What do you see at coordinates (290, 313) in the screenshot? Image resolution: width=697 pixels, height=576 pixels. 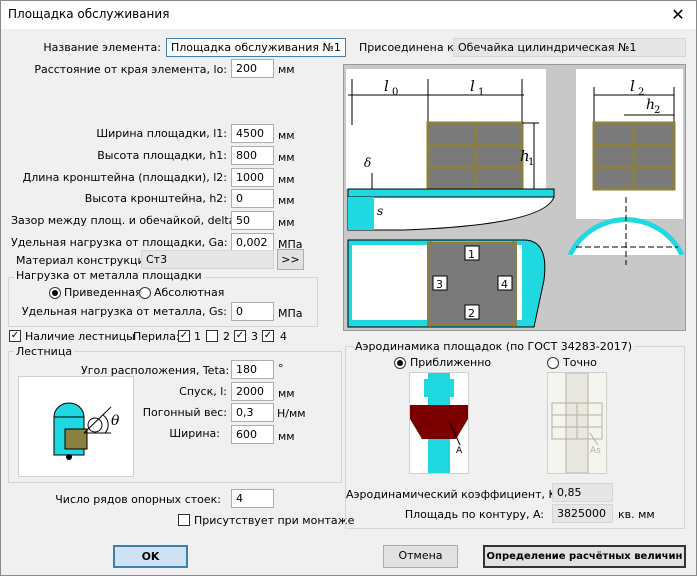 I see `gs-unit: МПа` at bounding box center [290, 313].